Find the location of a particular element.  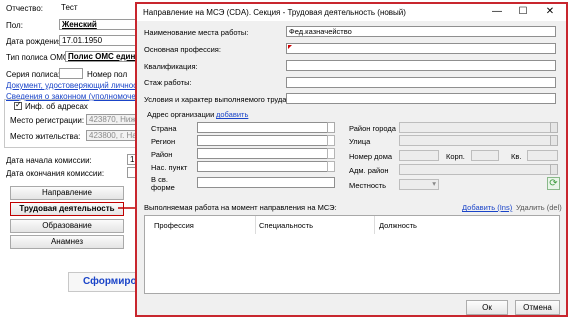

org-address-add-link: добавить is located at coordinates (232, 114).